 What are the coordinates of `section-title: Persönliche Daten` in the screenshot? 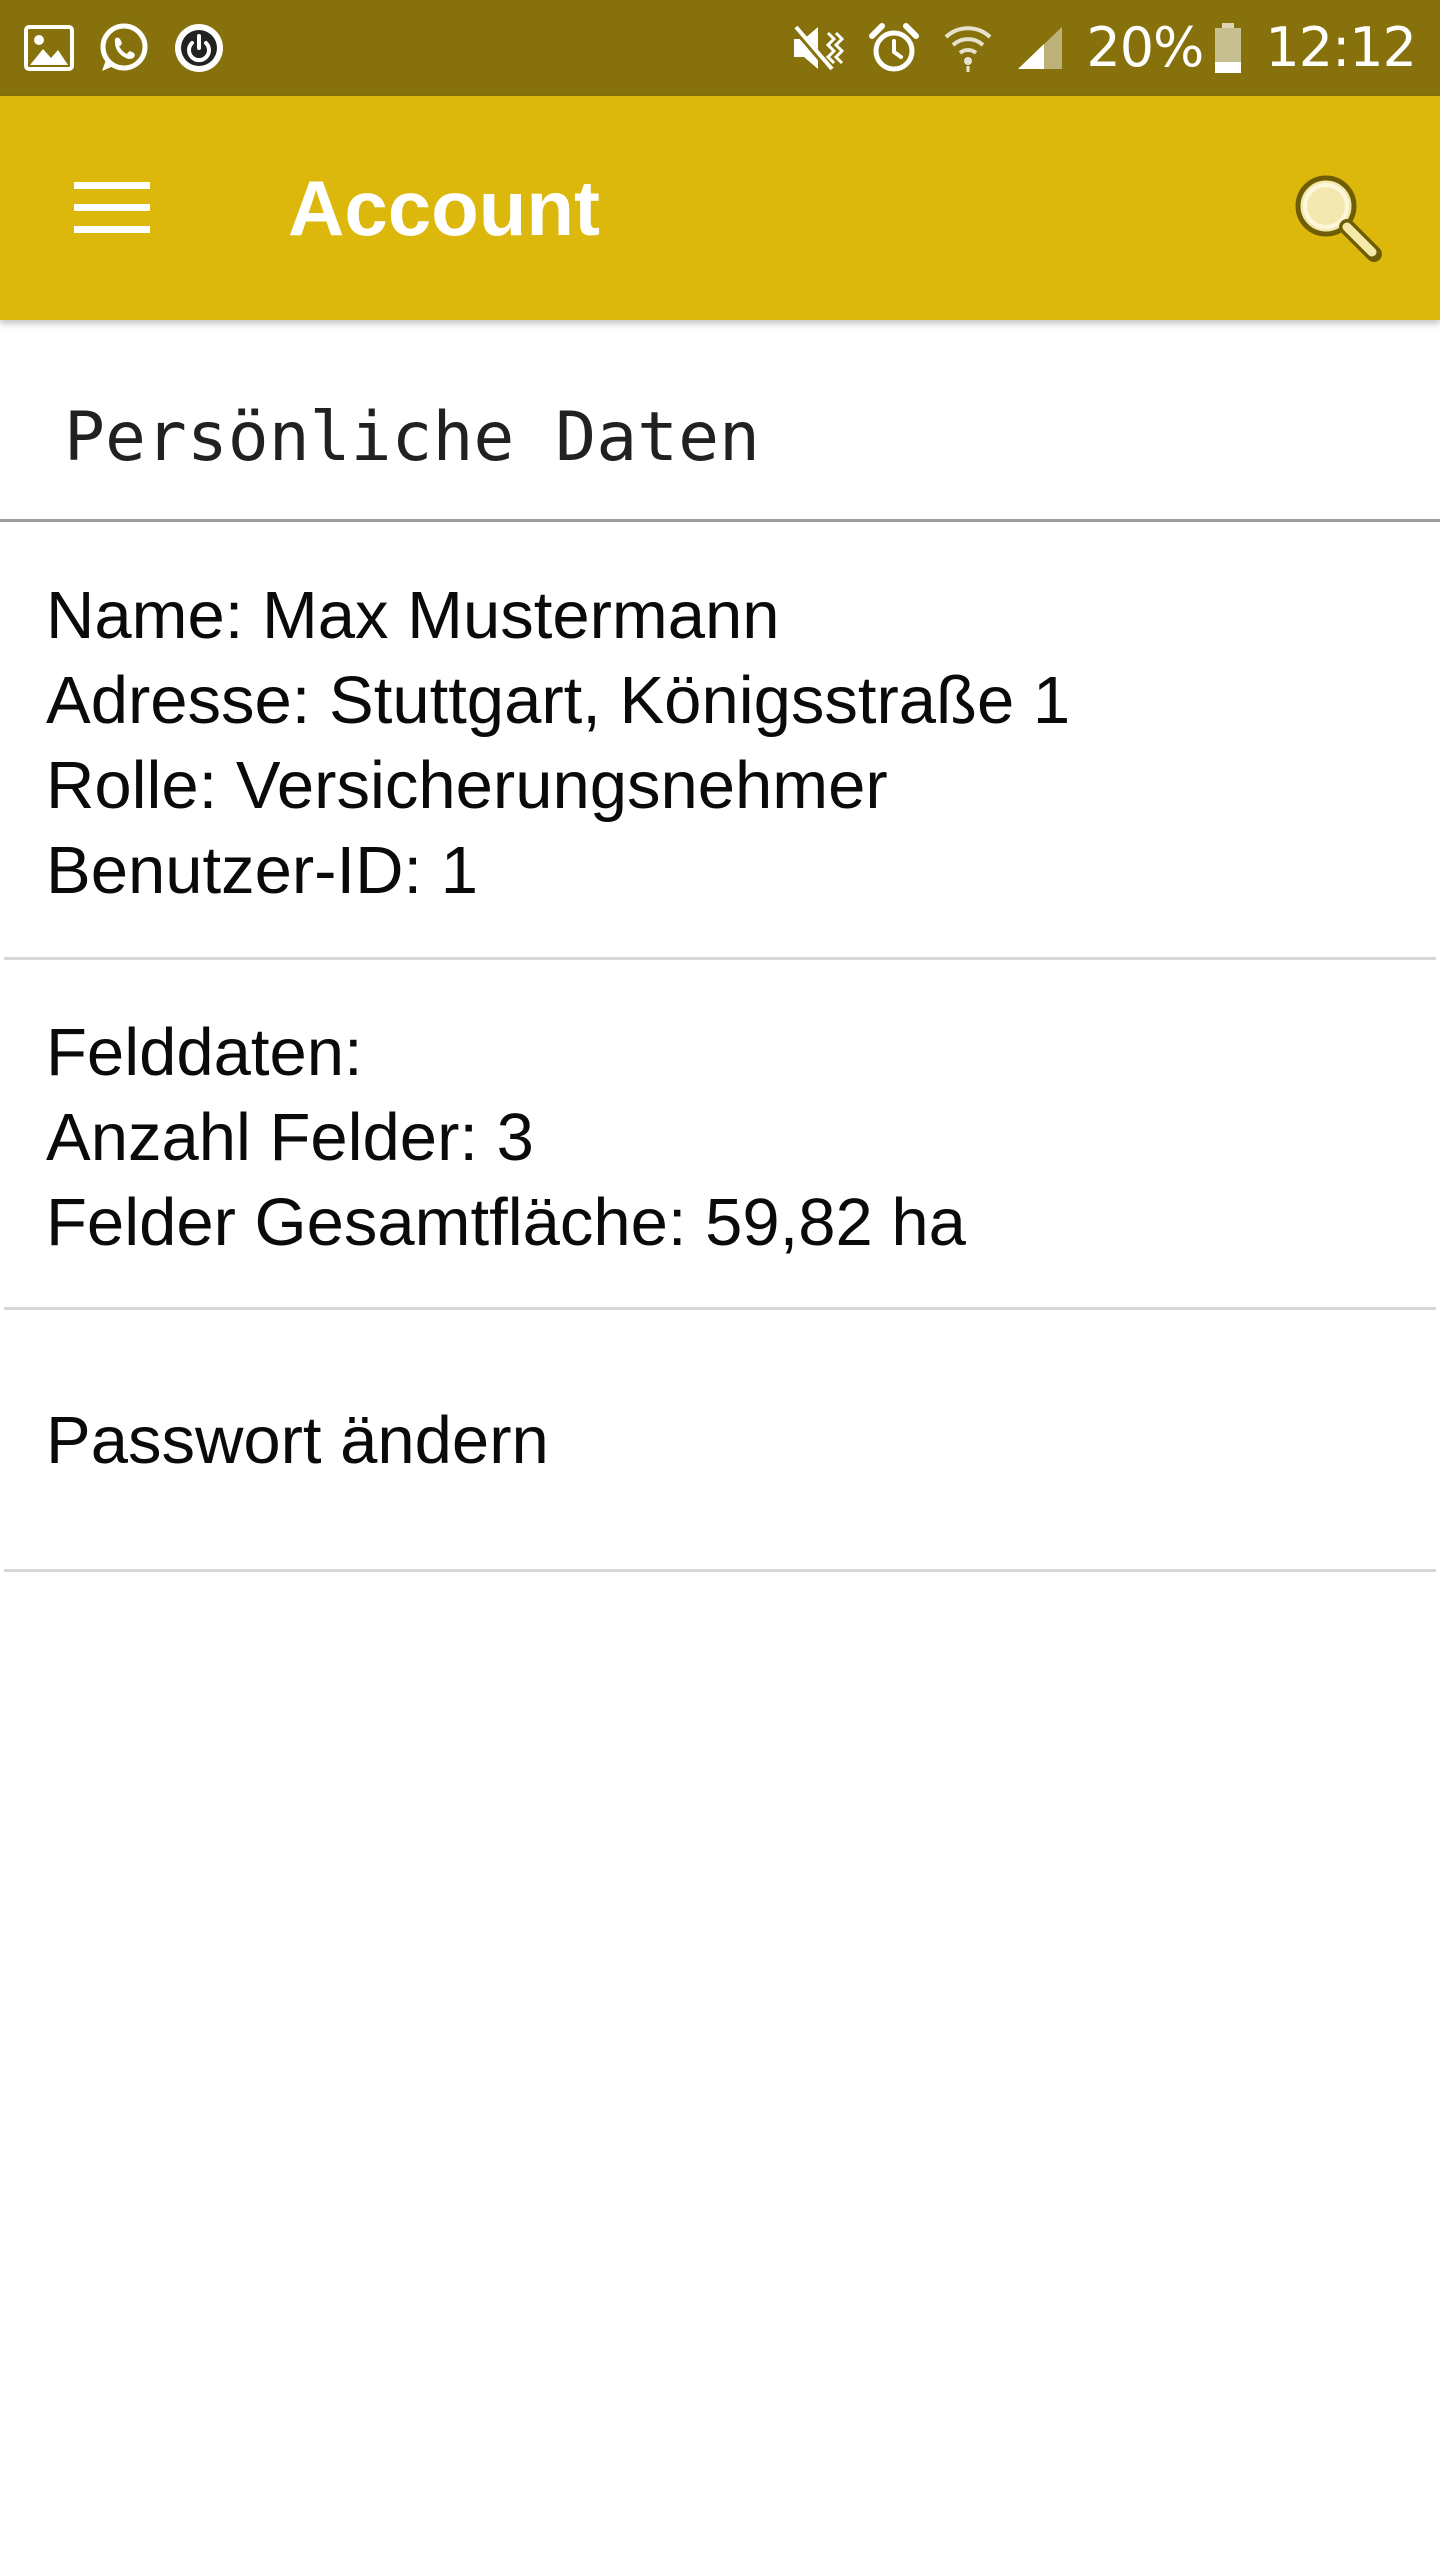 It's located at (412, 437).